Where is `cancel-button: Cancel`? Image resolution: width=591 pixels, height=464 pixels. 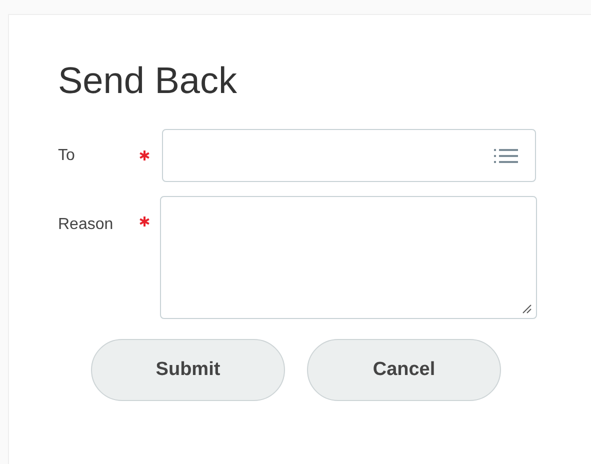 cancel-button: Cancel is located at coordinates (404, 370).